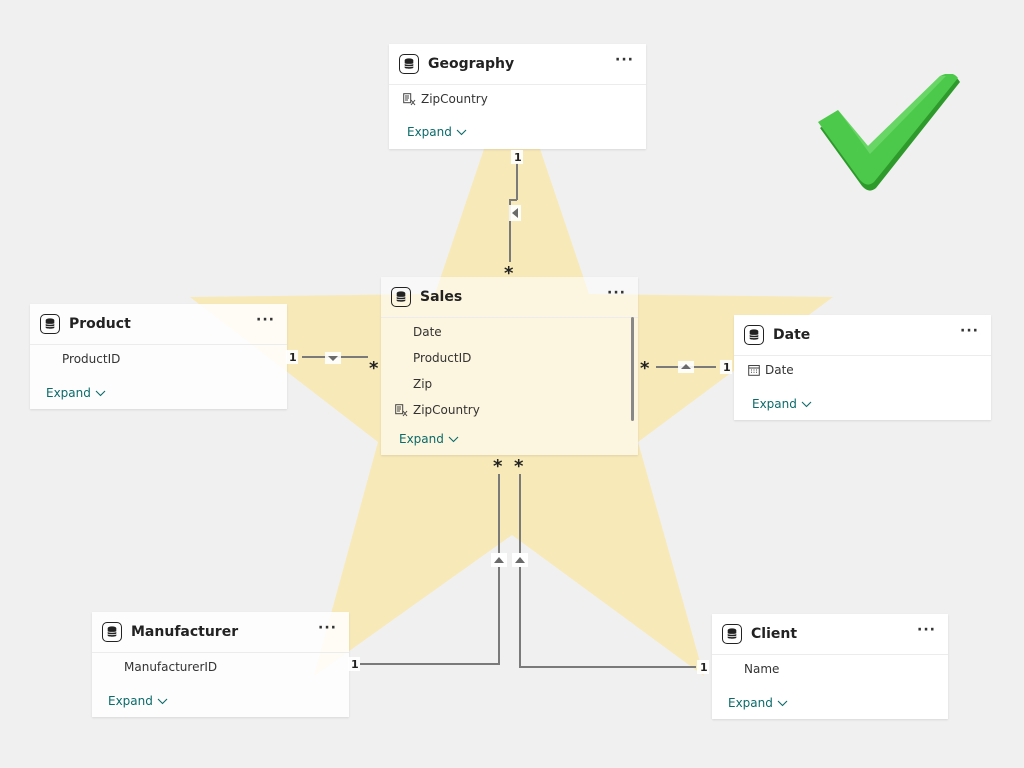 Image resolution: width=1024 pixels, height=768 pixels. I want to click on relationship-client-sales, so click(607, 571).